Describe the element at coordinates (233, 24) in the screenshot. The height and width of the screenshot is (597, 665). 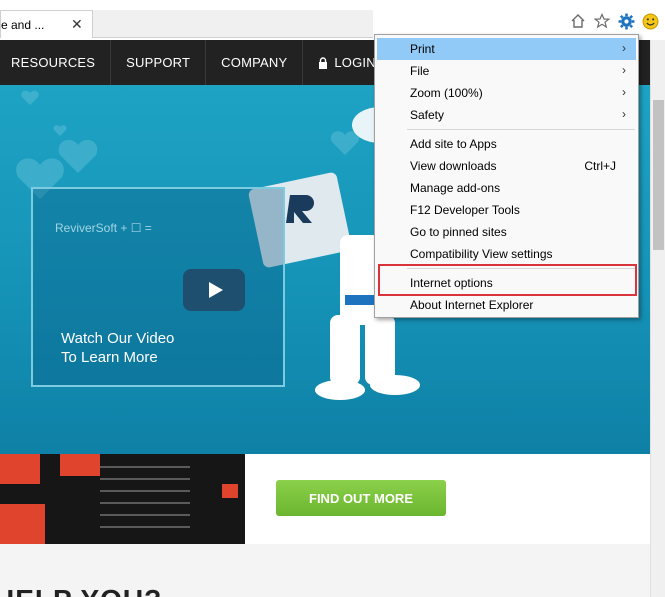
I see `new-tab-area` at that location.